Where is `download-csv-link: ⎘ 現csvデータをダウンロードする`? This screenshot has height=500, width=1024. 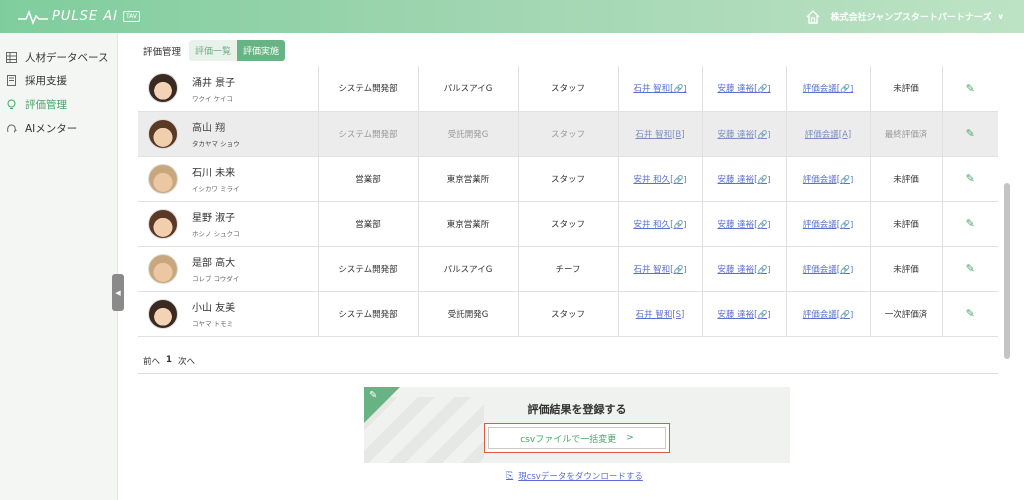
download-csv-link: ⎘ 現csvデータをダウンロードする is located at coordinates (574, 476).